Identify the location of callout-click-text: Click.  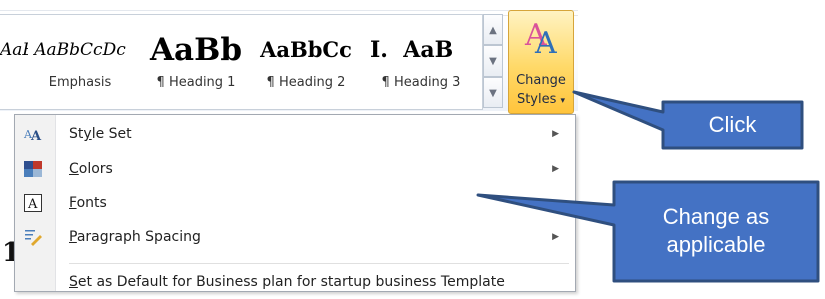
(732, 124).